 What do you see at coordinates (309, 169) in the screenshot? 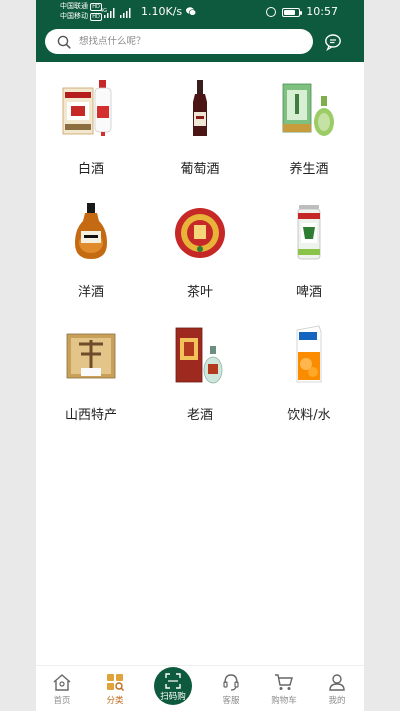
I see `category-label: 养生酒` at bounding box center [309, 169].